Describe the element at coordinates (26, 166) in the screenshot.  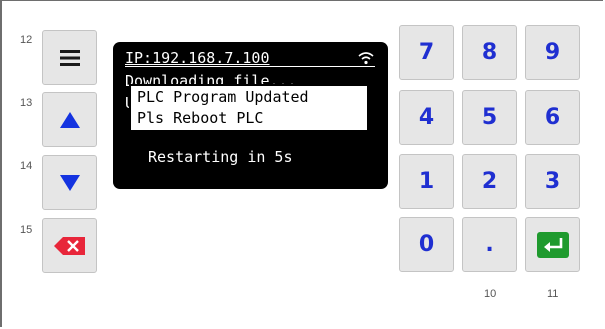
I see `row-number-14: 14` at that location.